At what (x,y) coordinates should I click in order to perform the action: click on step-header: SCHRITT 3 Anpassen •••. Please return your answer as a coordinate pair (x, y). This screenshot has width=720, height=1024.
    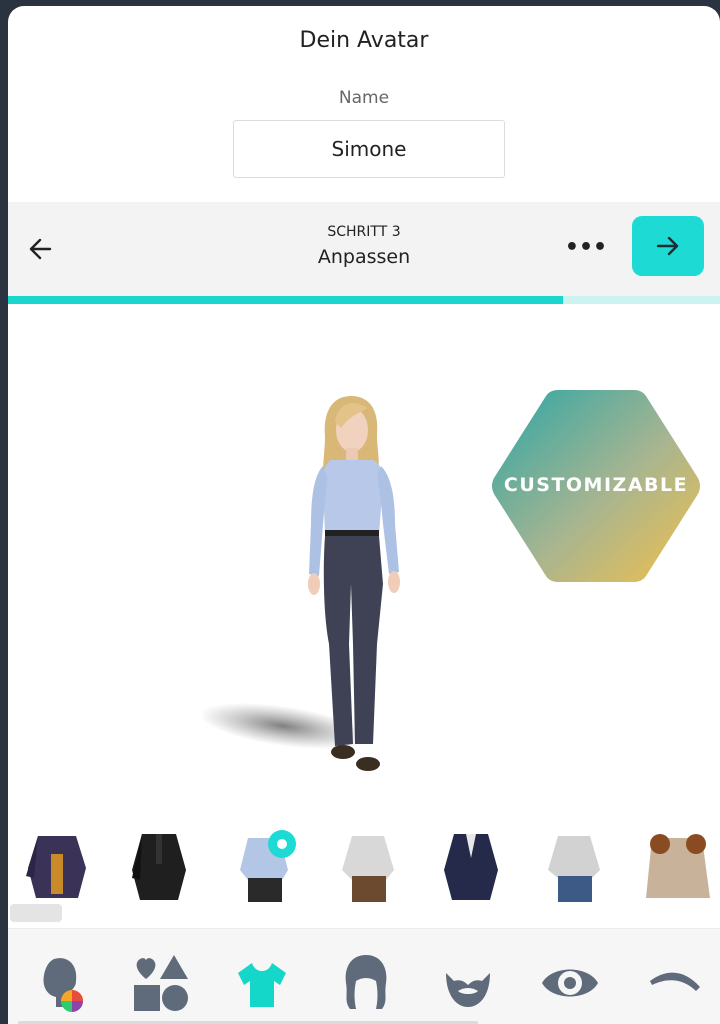
    Looking at the image, I should click on (364, 249).